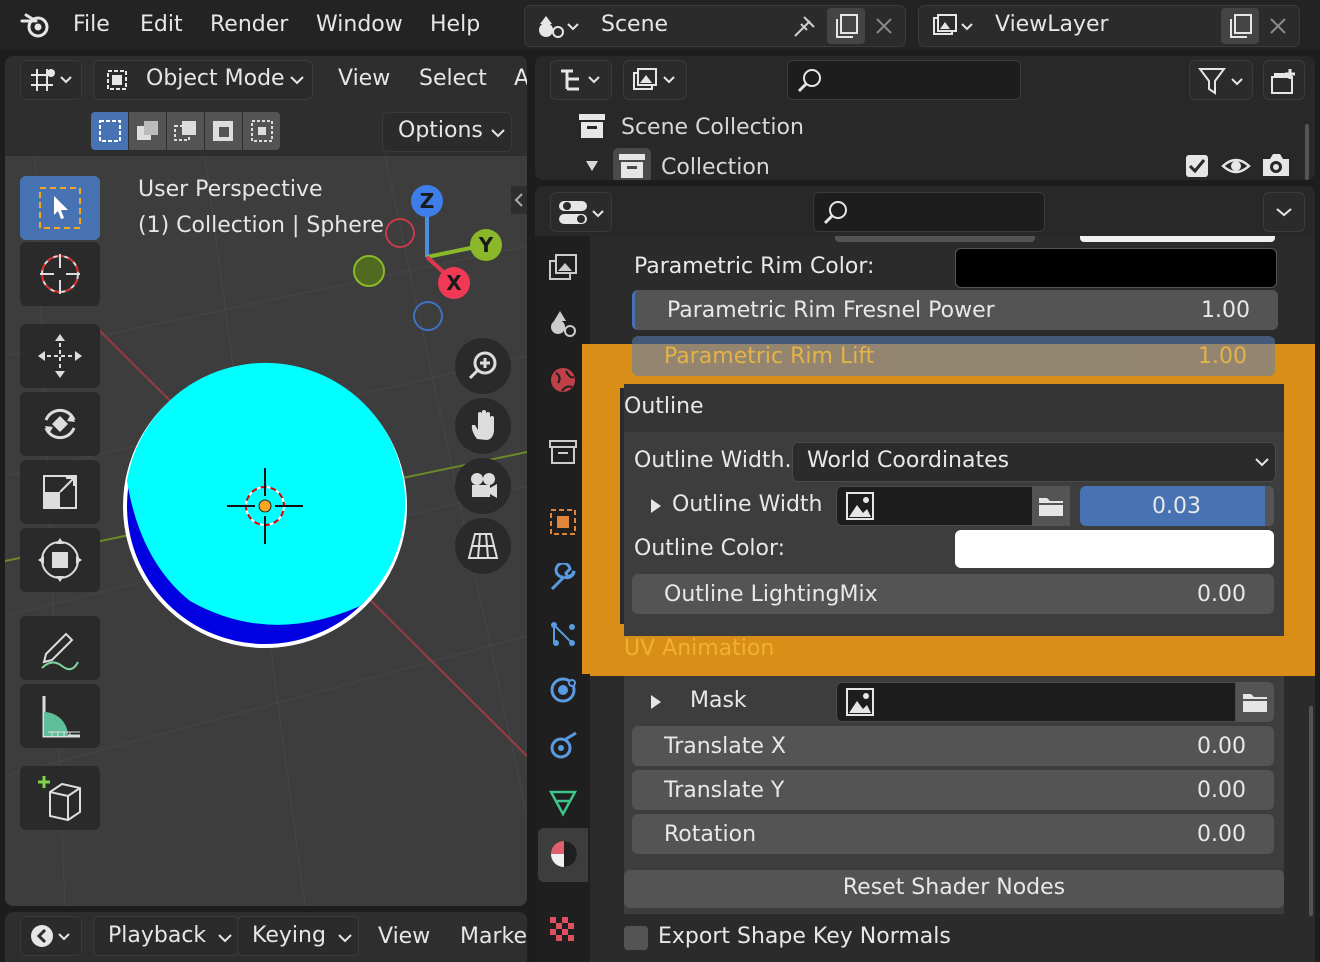 The height and width of the screenshot is (962, 1320). What do you see at coordinates (636, 938) in the screenshot?
I see `export-shape-key-checkbox` at bounding box center [636, 938].